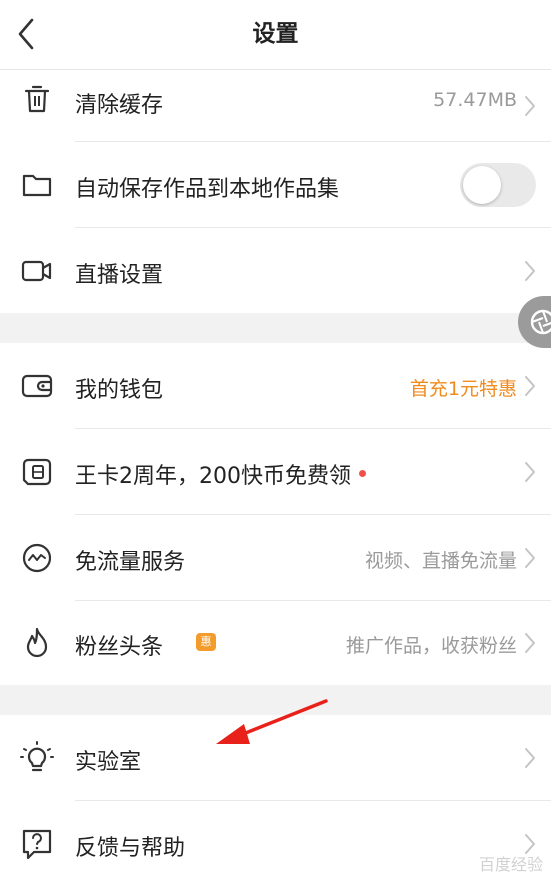  I want to click on auto-save-row: 自动保存作品到本地作品集, so click(275, 184).